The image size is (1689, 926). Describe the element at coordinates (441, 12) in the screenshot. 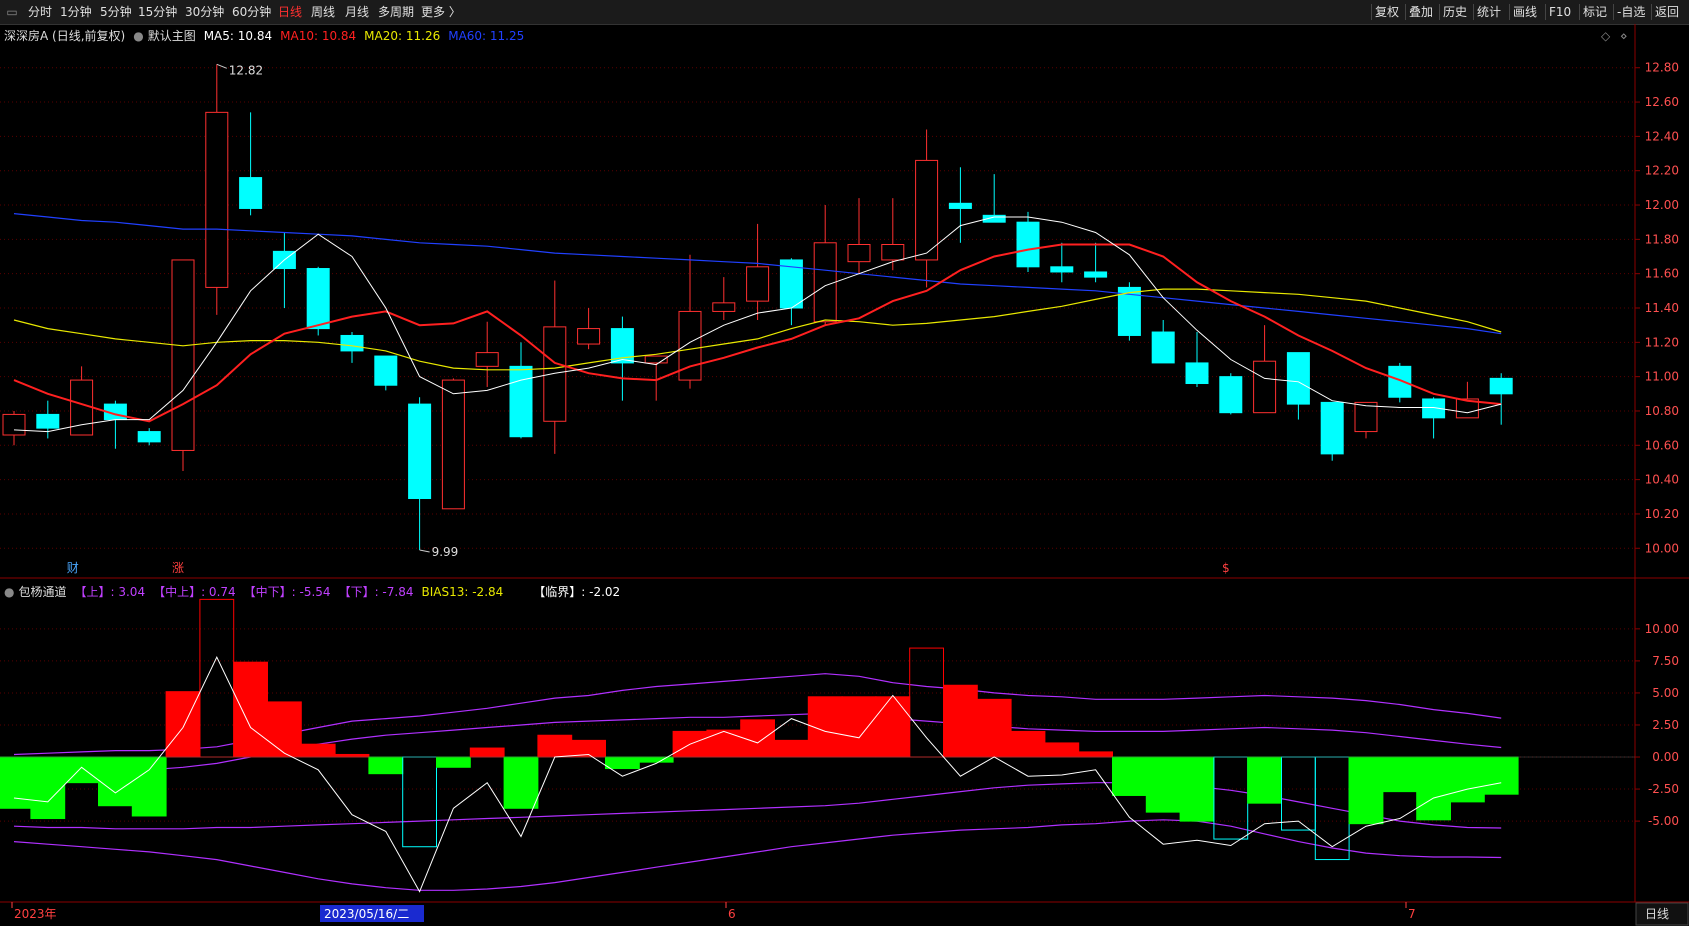

I see `period-tab: 更多 〉` at that location.